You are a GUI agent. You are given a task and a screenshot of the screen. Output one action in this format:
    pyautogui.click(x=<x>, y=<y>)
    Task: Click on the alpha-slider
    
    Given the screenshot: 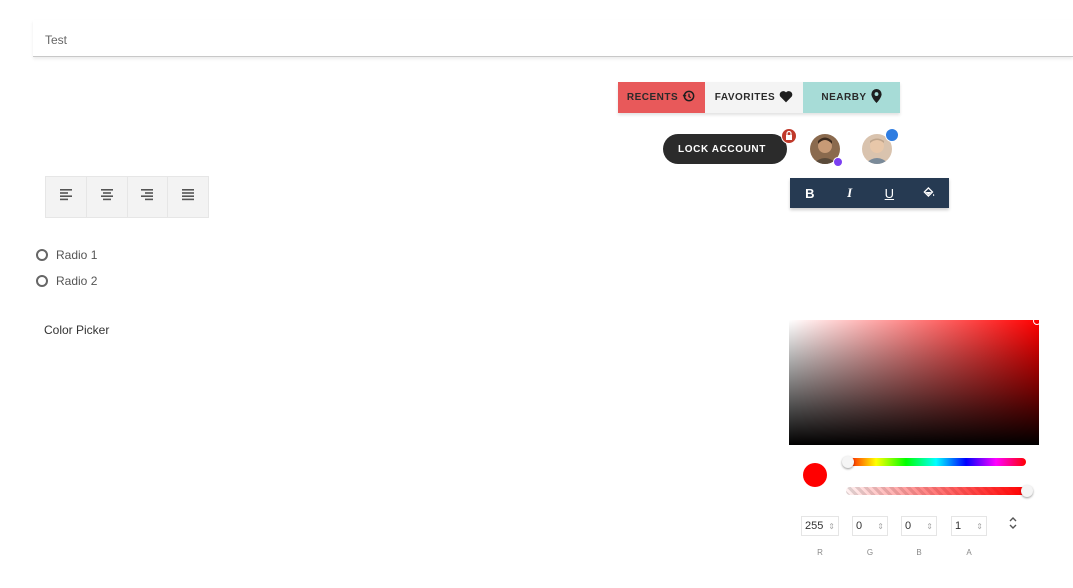 What is the action you would take?
    pyautogui.click(x=936, y=491)
    